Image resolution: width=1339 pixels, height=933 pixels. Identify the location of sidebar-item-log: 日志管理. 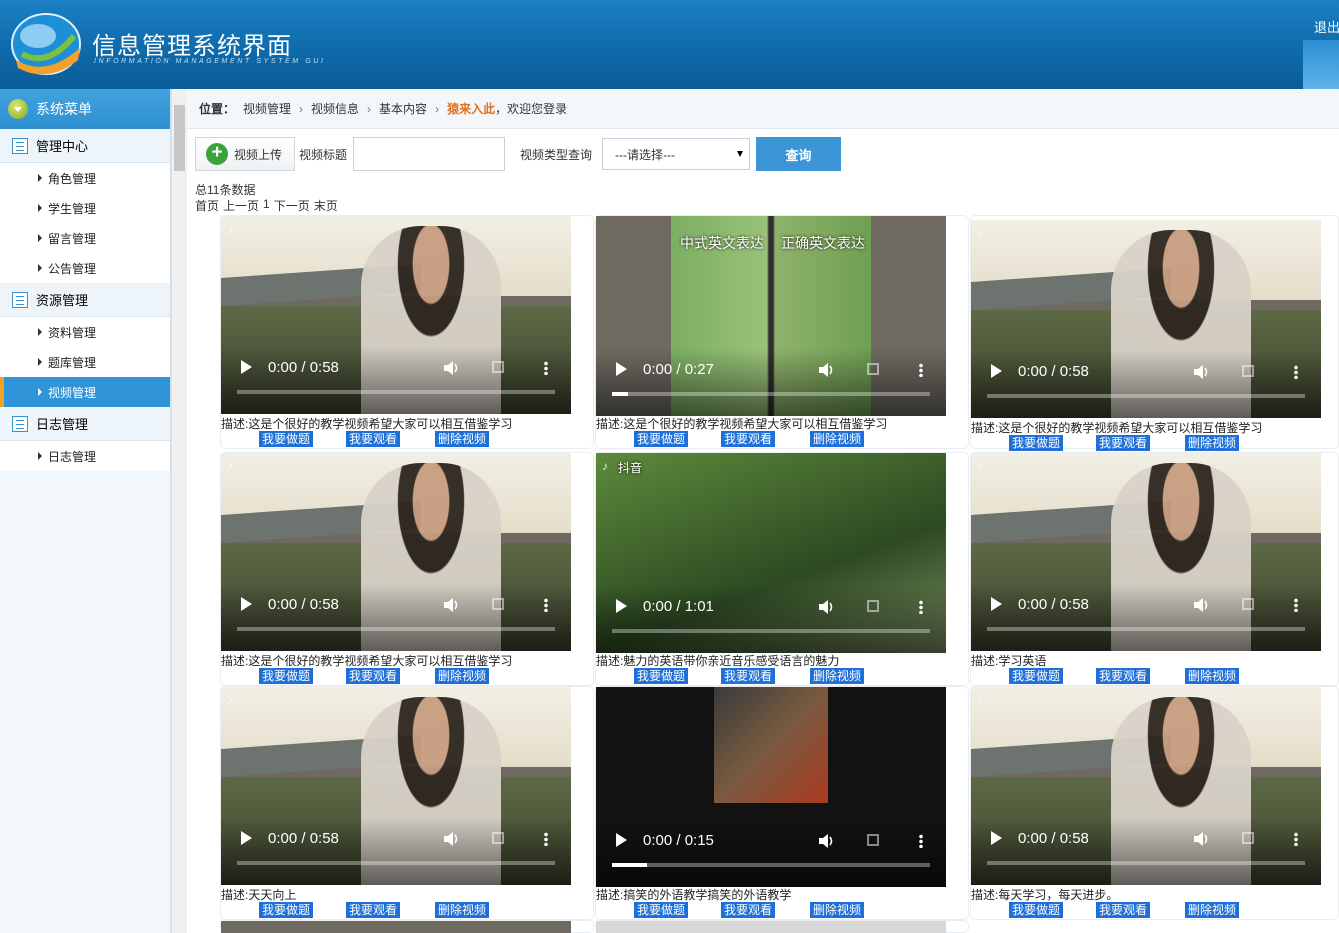
(85, 456).